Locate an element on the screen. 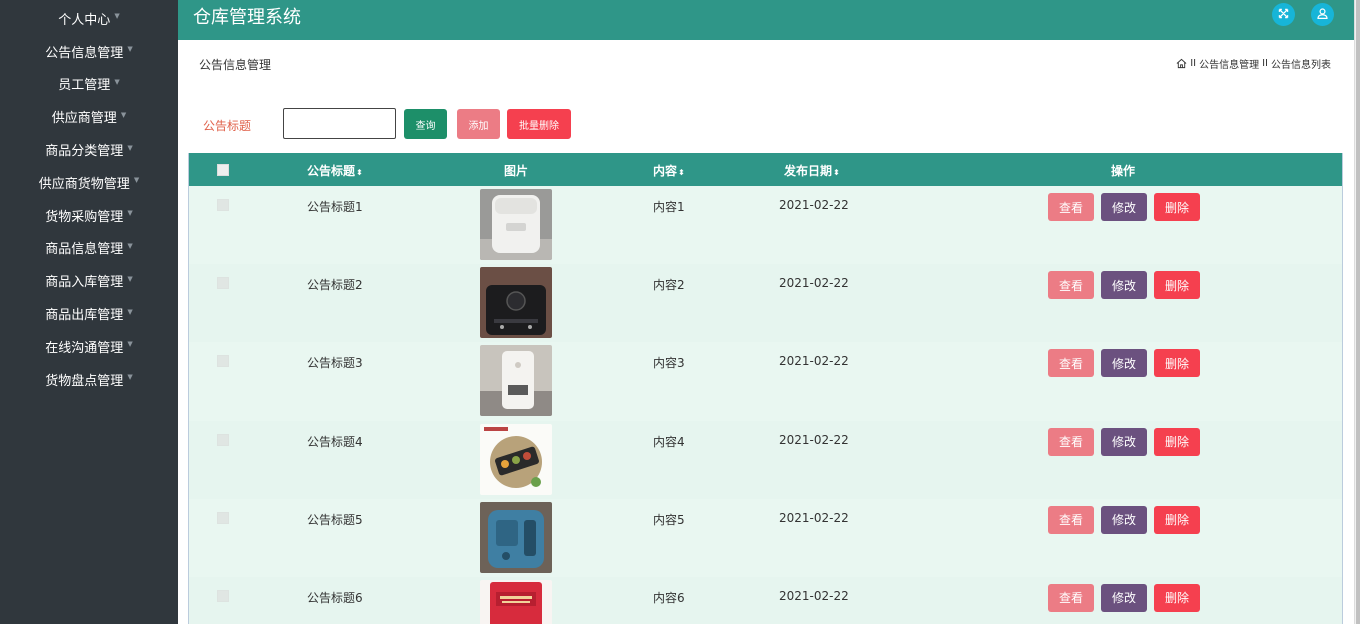 The height and width of the screenshot is (624, 1360). table-row: 公告标题4 内容4 2021-02-22 查看 修改 删除 is located at coordinates (765, 459).